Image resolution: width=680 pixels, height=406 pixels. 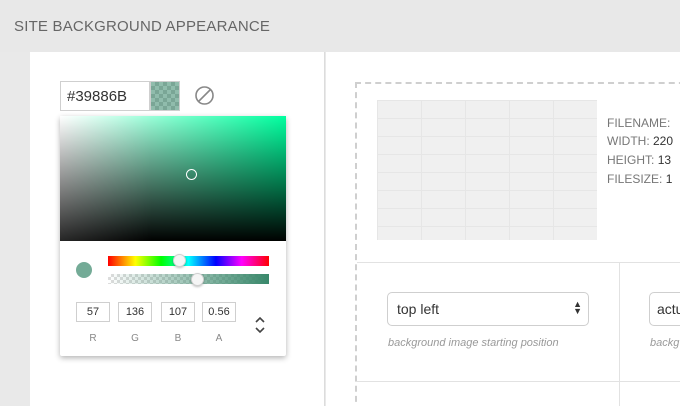 I want to click on blue-label: B, so click(x=178, y=338).